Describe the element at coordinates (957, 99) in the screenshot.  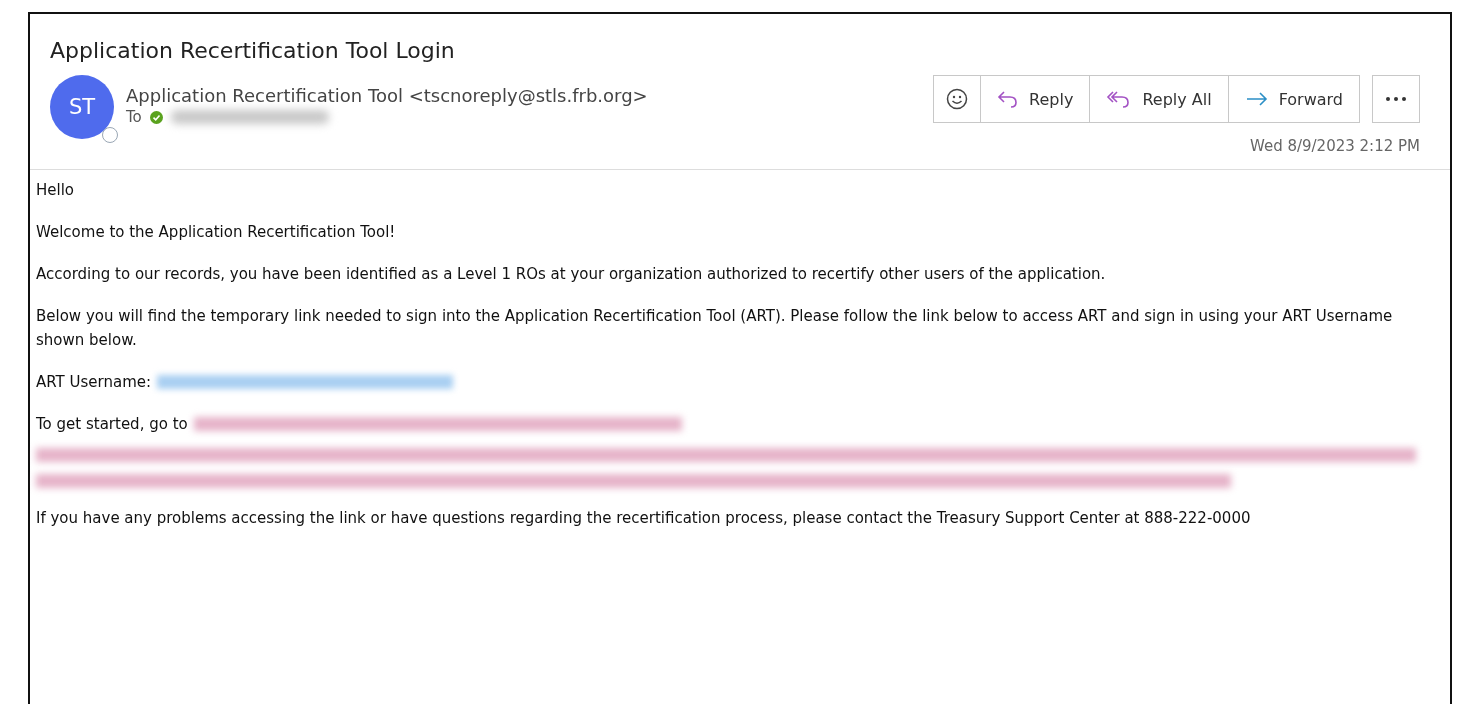
I see `smiley-icon` at that location.